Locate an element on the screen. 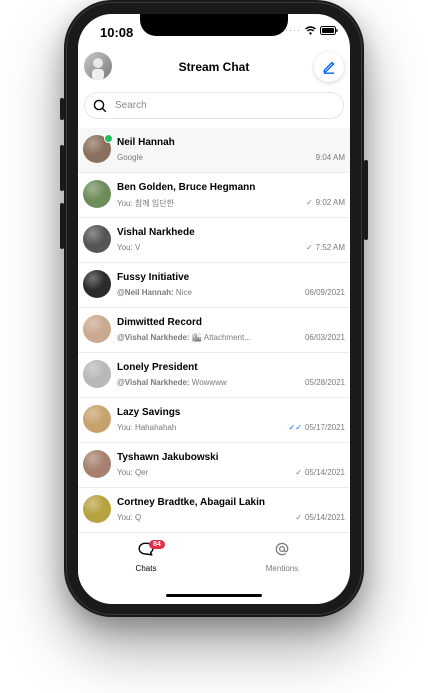 Image resolution: width=428 pixels, height=693 pixels. message-meta: ✓✓ 05/17/2021 is located at coordinates (317, 427).